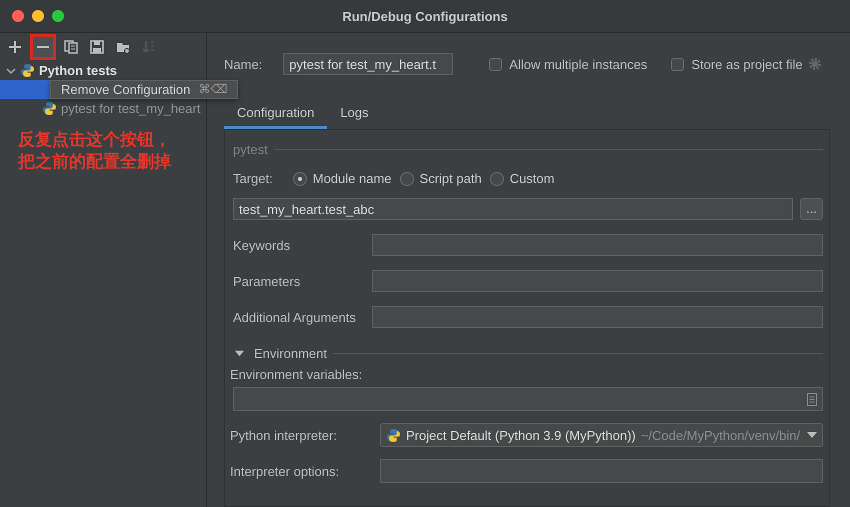  What do you see at coordinates (149, 47) in the screenshot?
I see `sort-icon` at bounding box center [149, 47].